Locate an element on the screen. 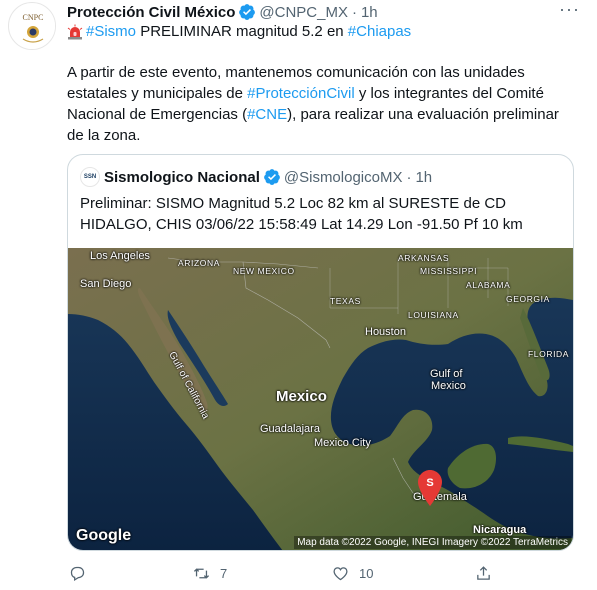 The height and width of the screenshot is (590, 597). reply-button is located at coordinates (82, 573).